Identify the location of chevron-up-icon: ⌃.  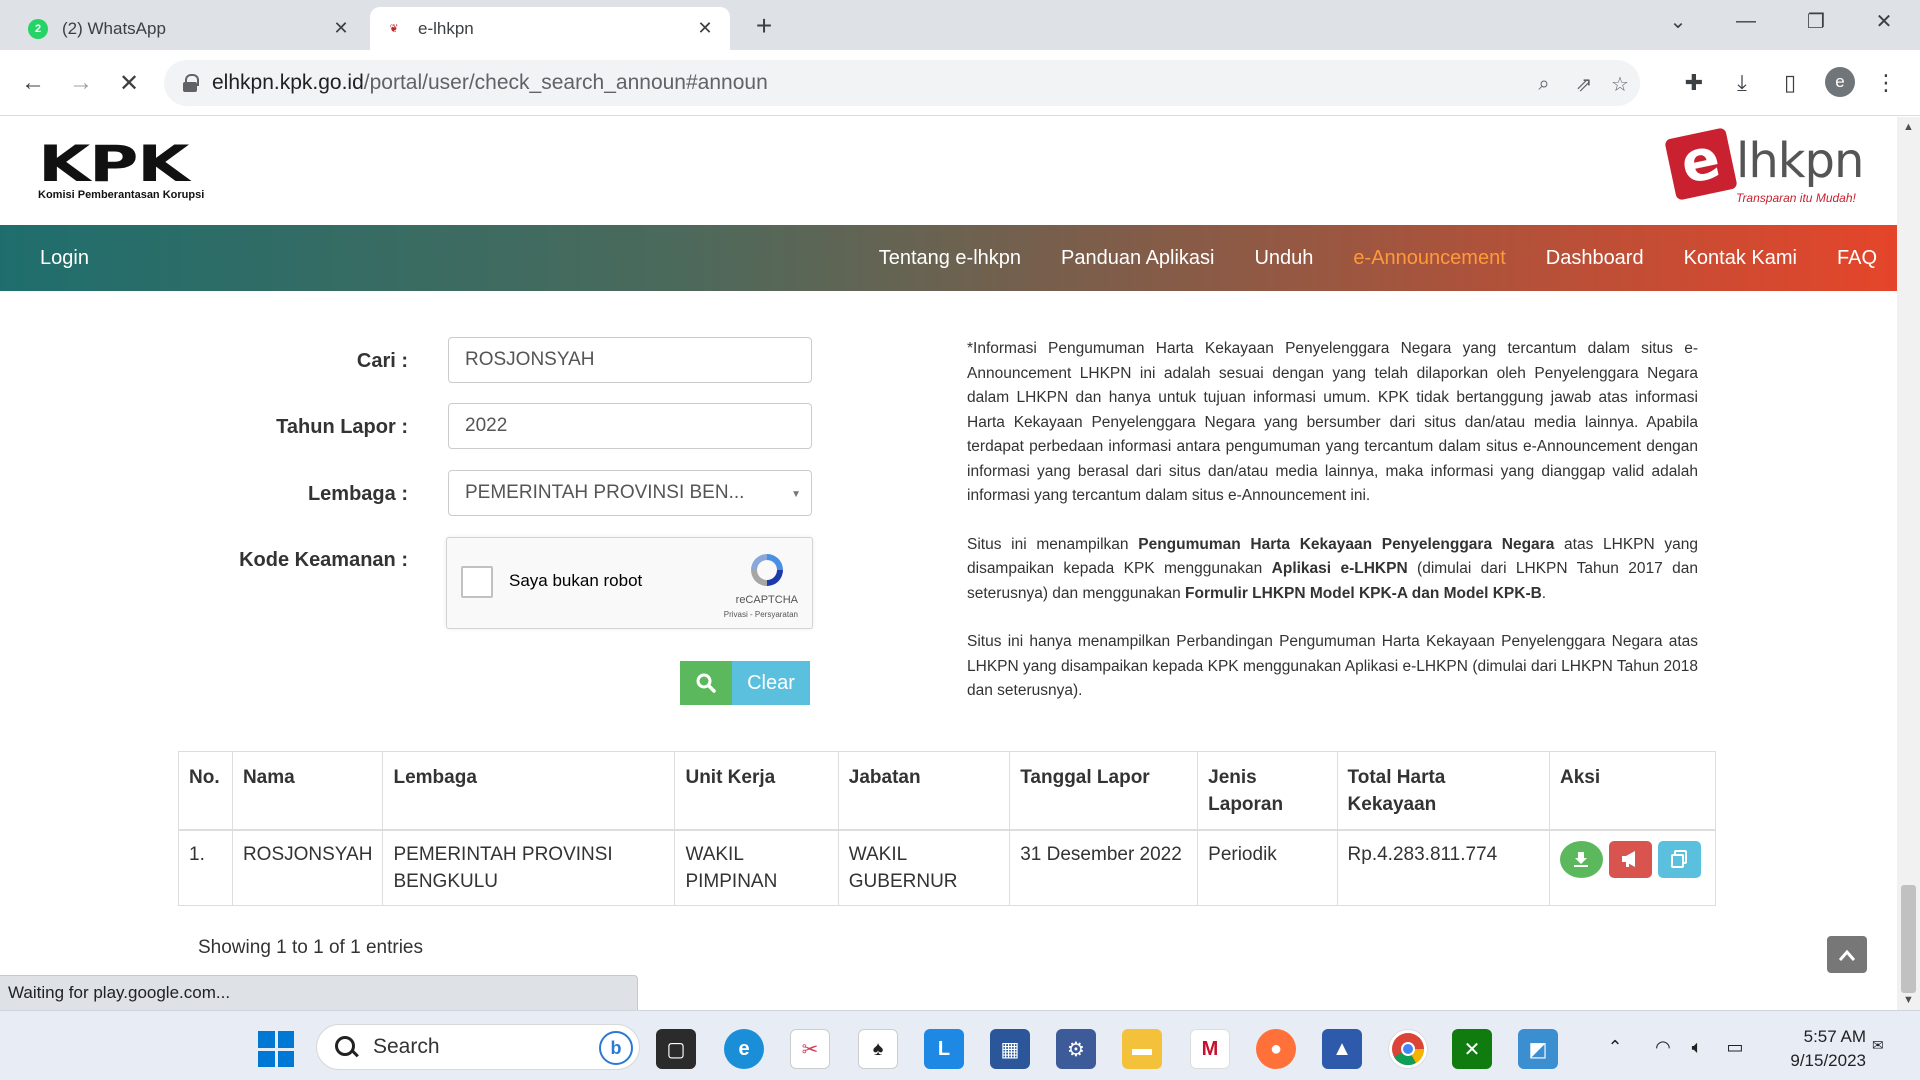
(1615, 1047).